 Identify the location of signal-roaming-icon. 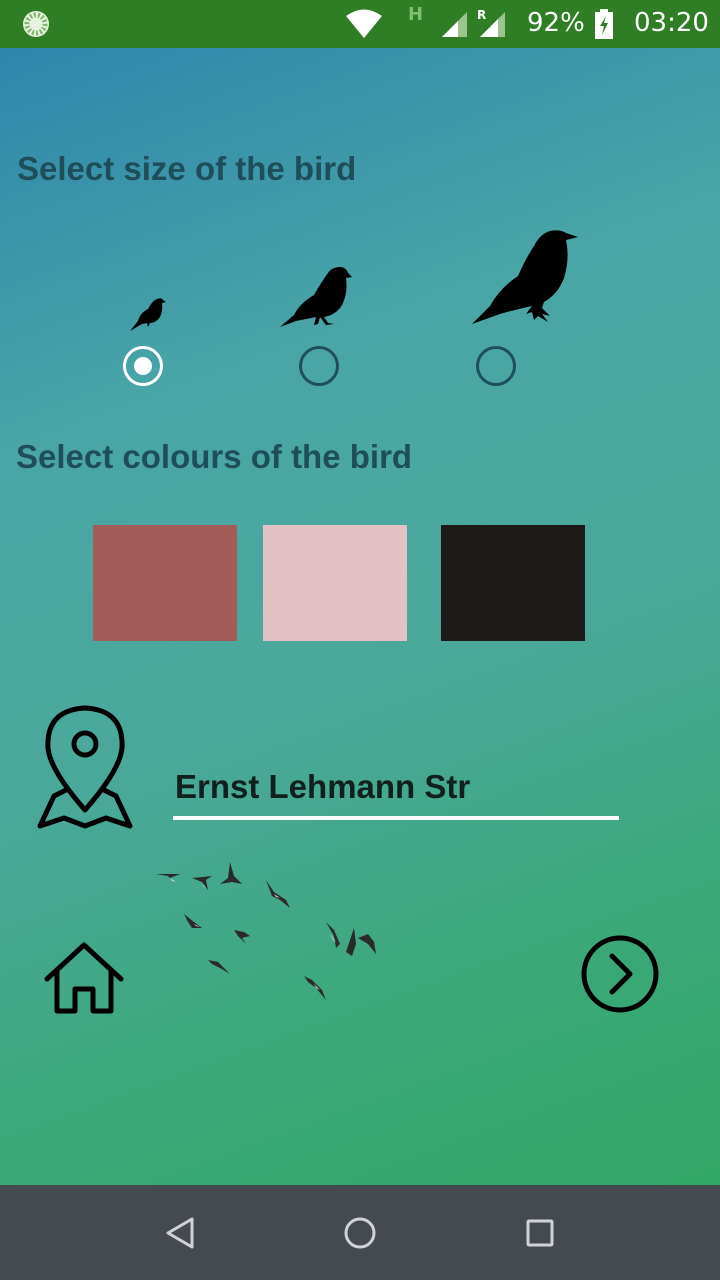
(492, 24).